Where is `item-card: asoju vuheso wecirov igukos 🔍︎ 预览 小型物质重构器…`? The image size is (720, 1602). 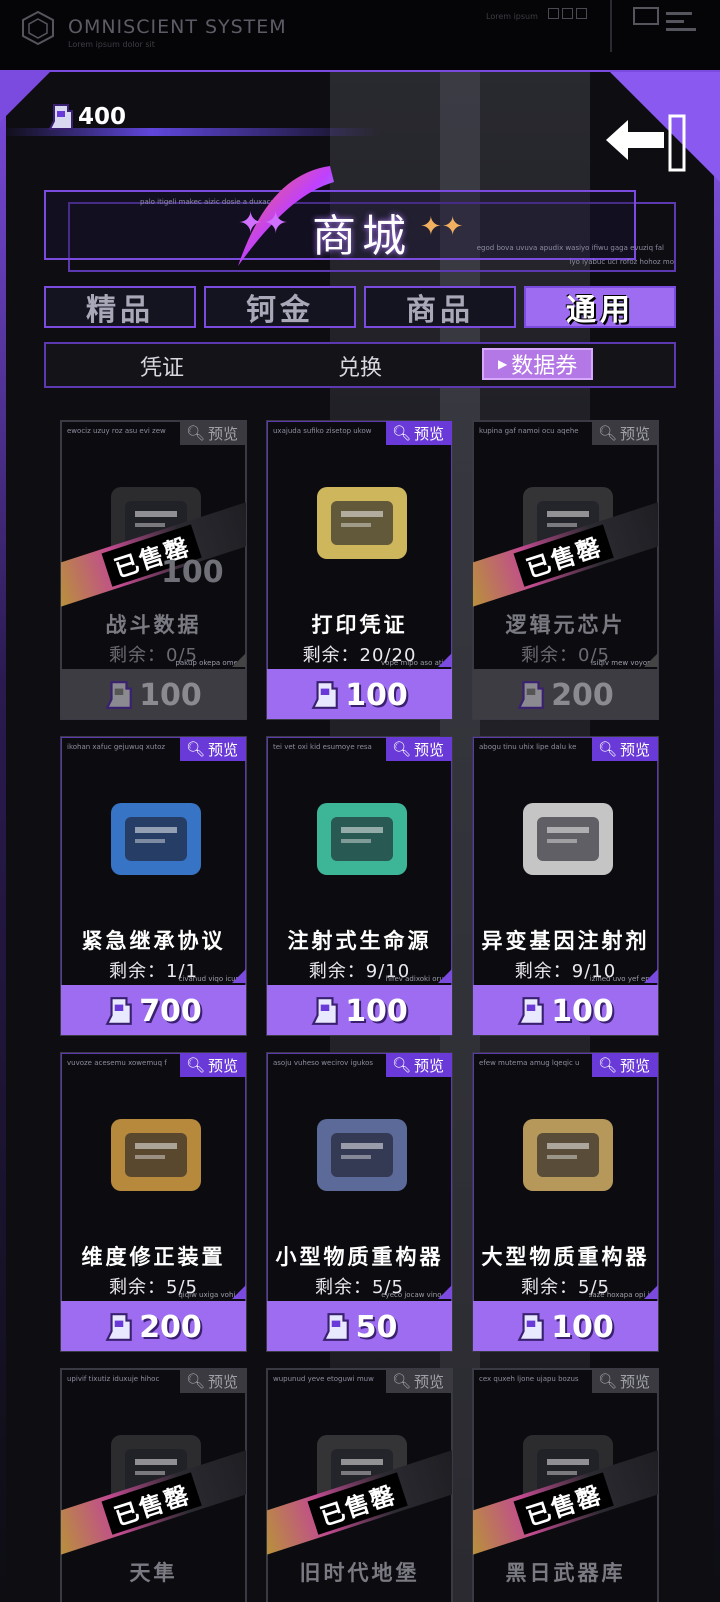
item-card: asoju vuheso wecirov igukos 🔍︎ 预览 小型物质重构器… is located at coordinates (359, 1202).